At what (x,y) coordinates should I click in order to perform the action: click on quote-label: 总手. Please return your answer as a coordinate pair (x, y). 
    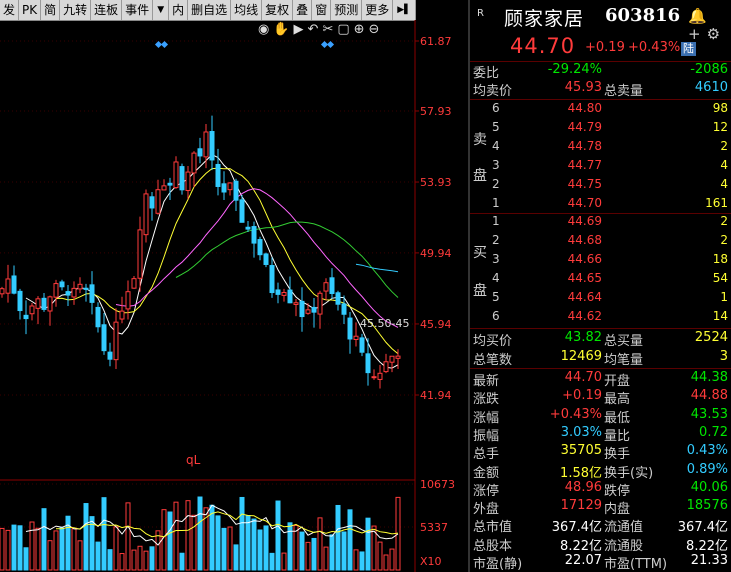
    Looking at the image, I should click on (486, 454).